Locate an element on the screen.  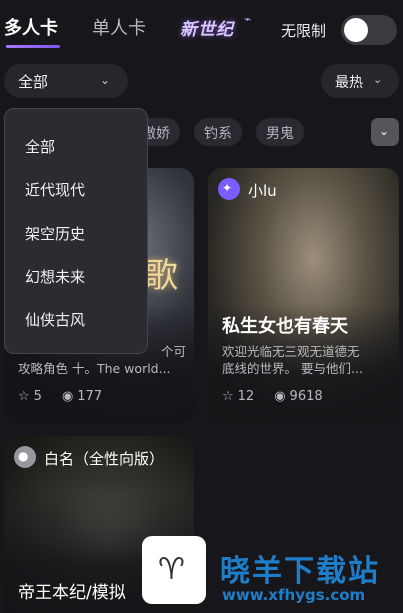
card-stats: ☆ 12 ◉ 9618 is located at coordinates (274, 396).